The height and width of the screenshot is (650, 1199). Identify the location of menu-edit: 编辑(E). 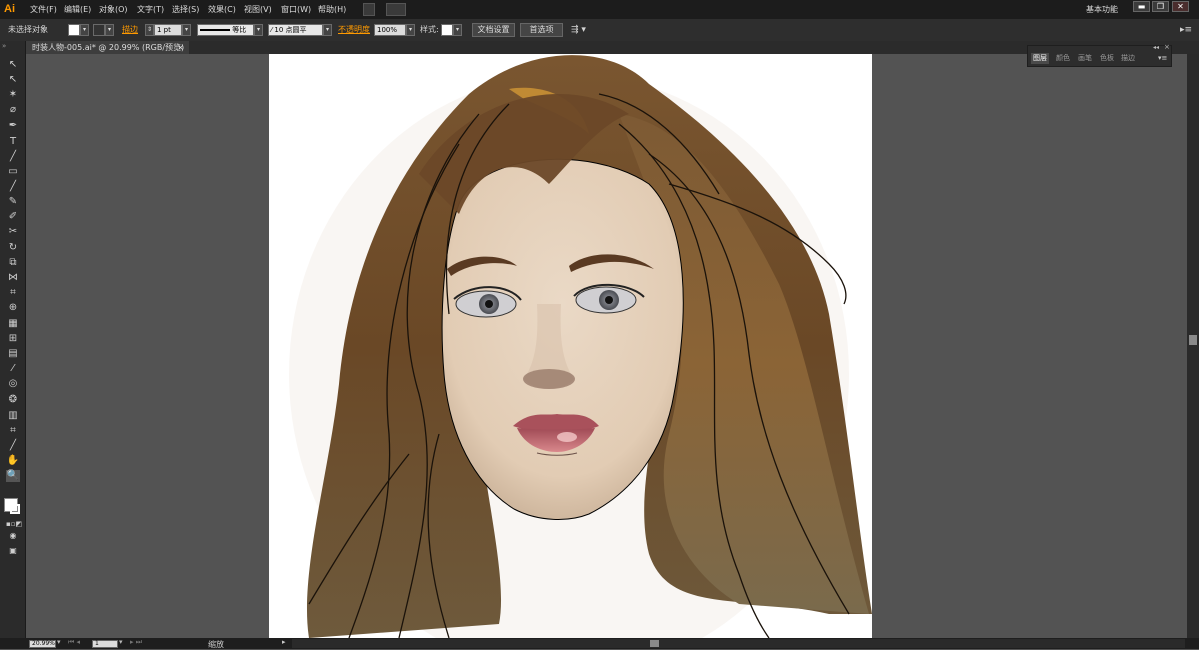
(77, 9).